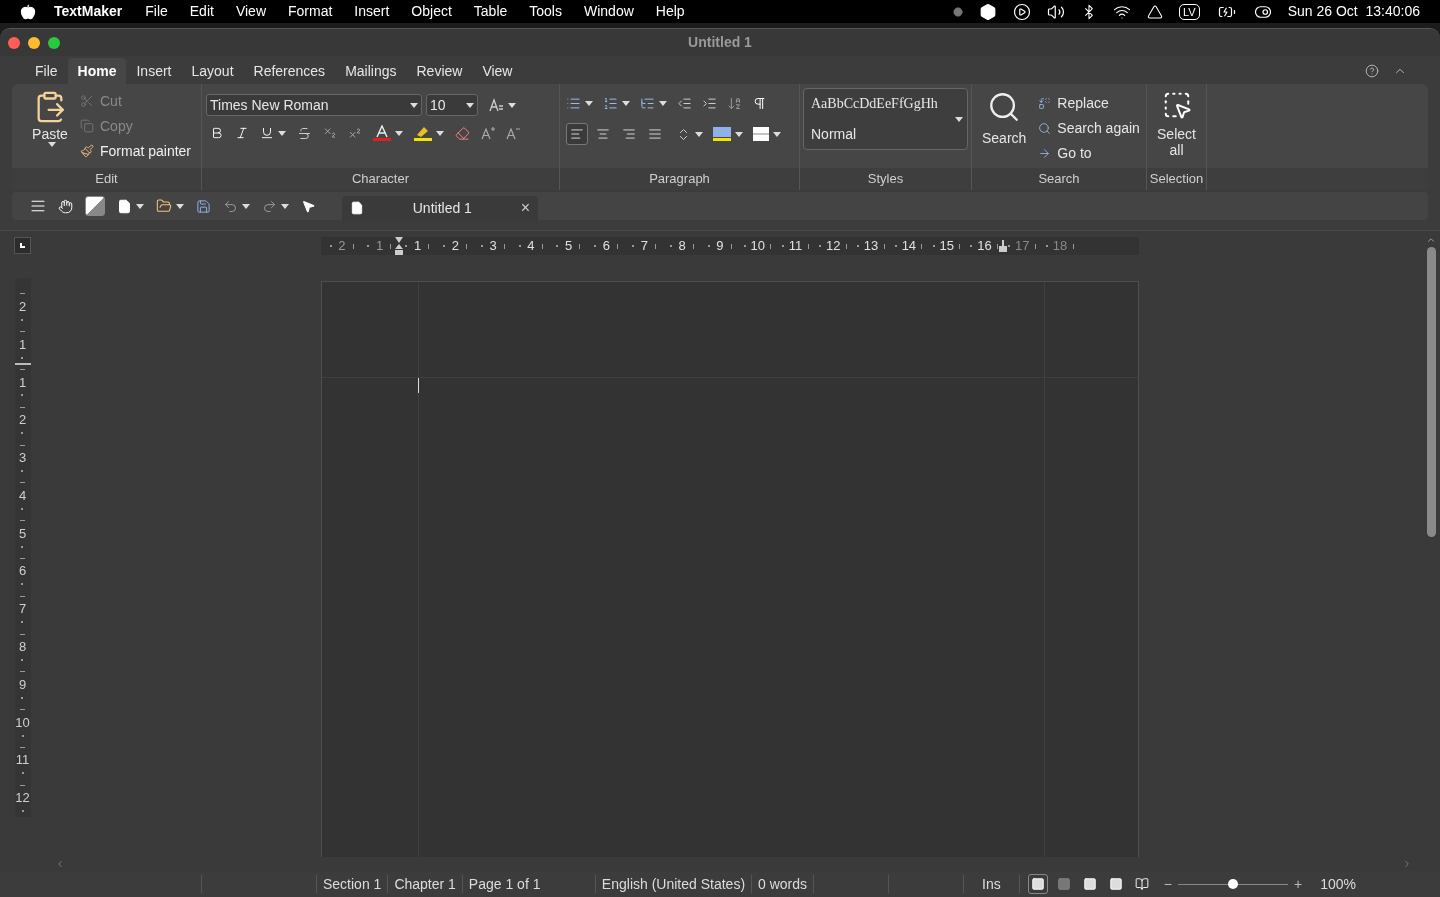  I want to click on borders-icon, so click(761, 134).